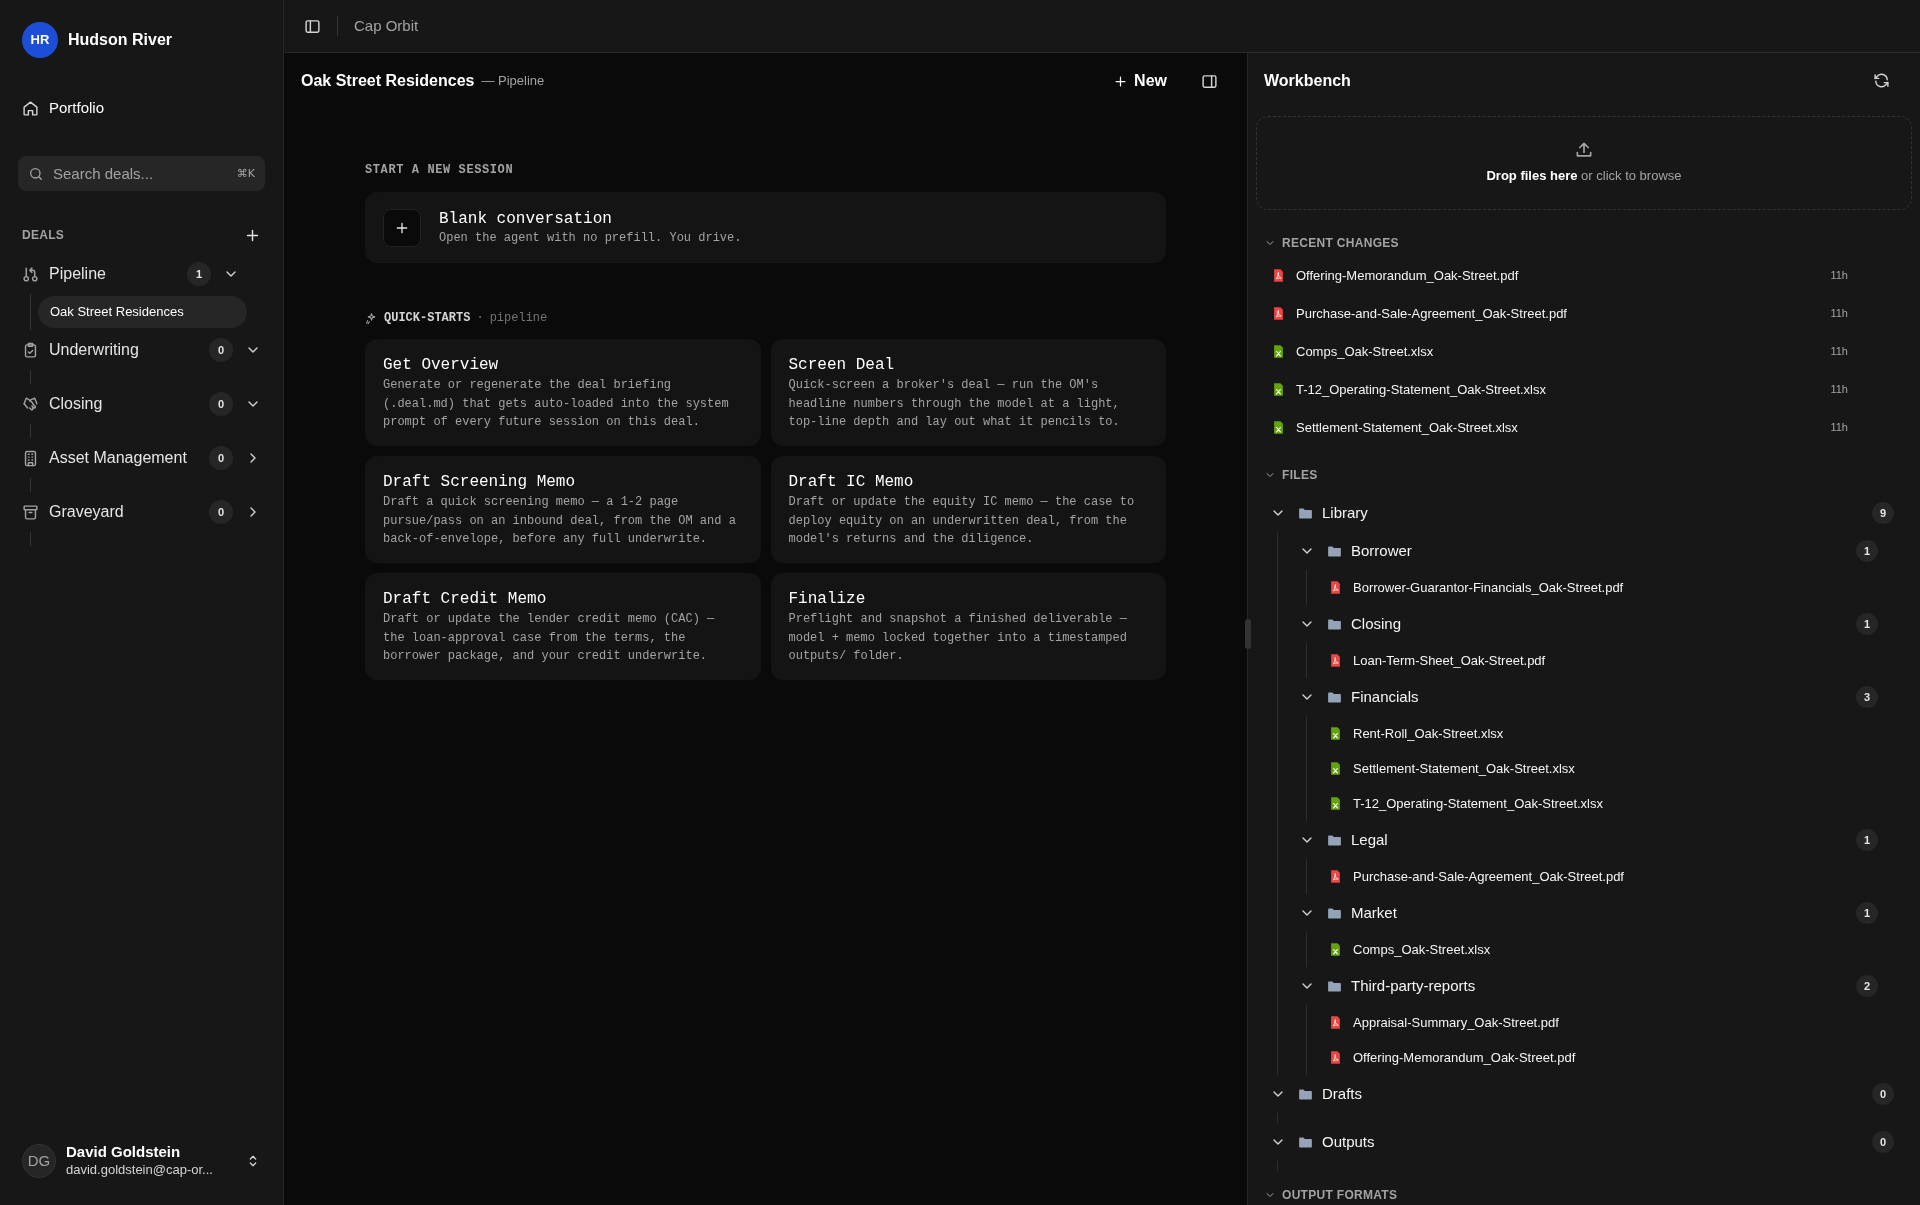 The image size is (1920, 1205). I want to click on refresh-icon, so click(1881, 80).